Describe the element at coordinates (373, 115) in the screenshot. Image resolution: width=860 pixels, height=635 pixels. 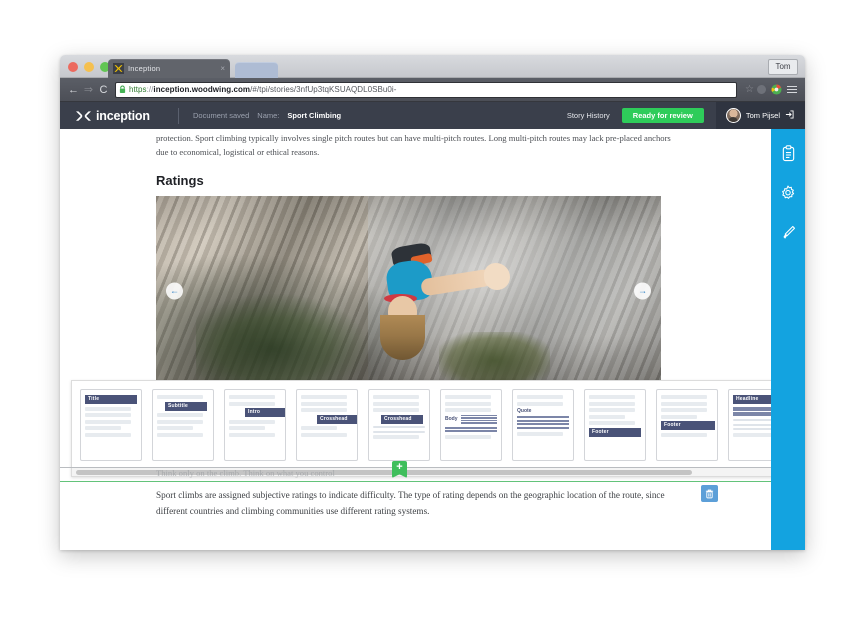
I see `document-meta: Document saved Name: Sport Climbing` at that location.